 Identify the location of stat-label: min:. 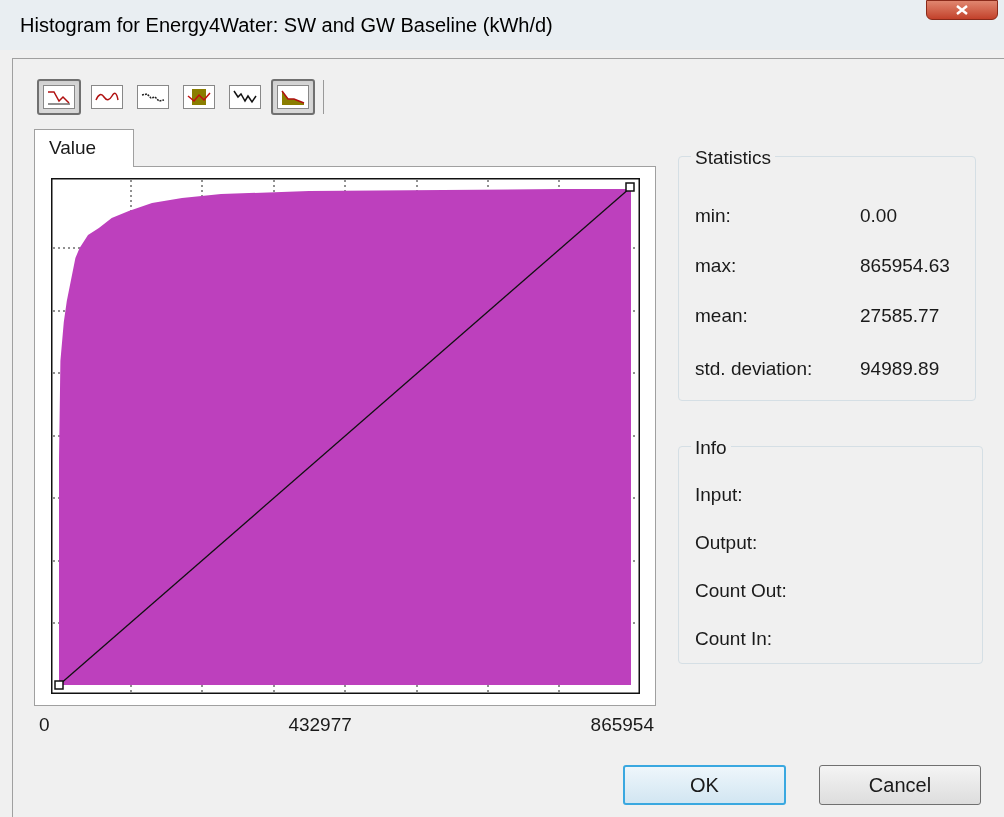
(713, 215).